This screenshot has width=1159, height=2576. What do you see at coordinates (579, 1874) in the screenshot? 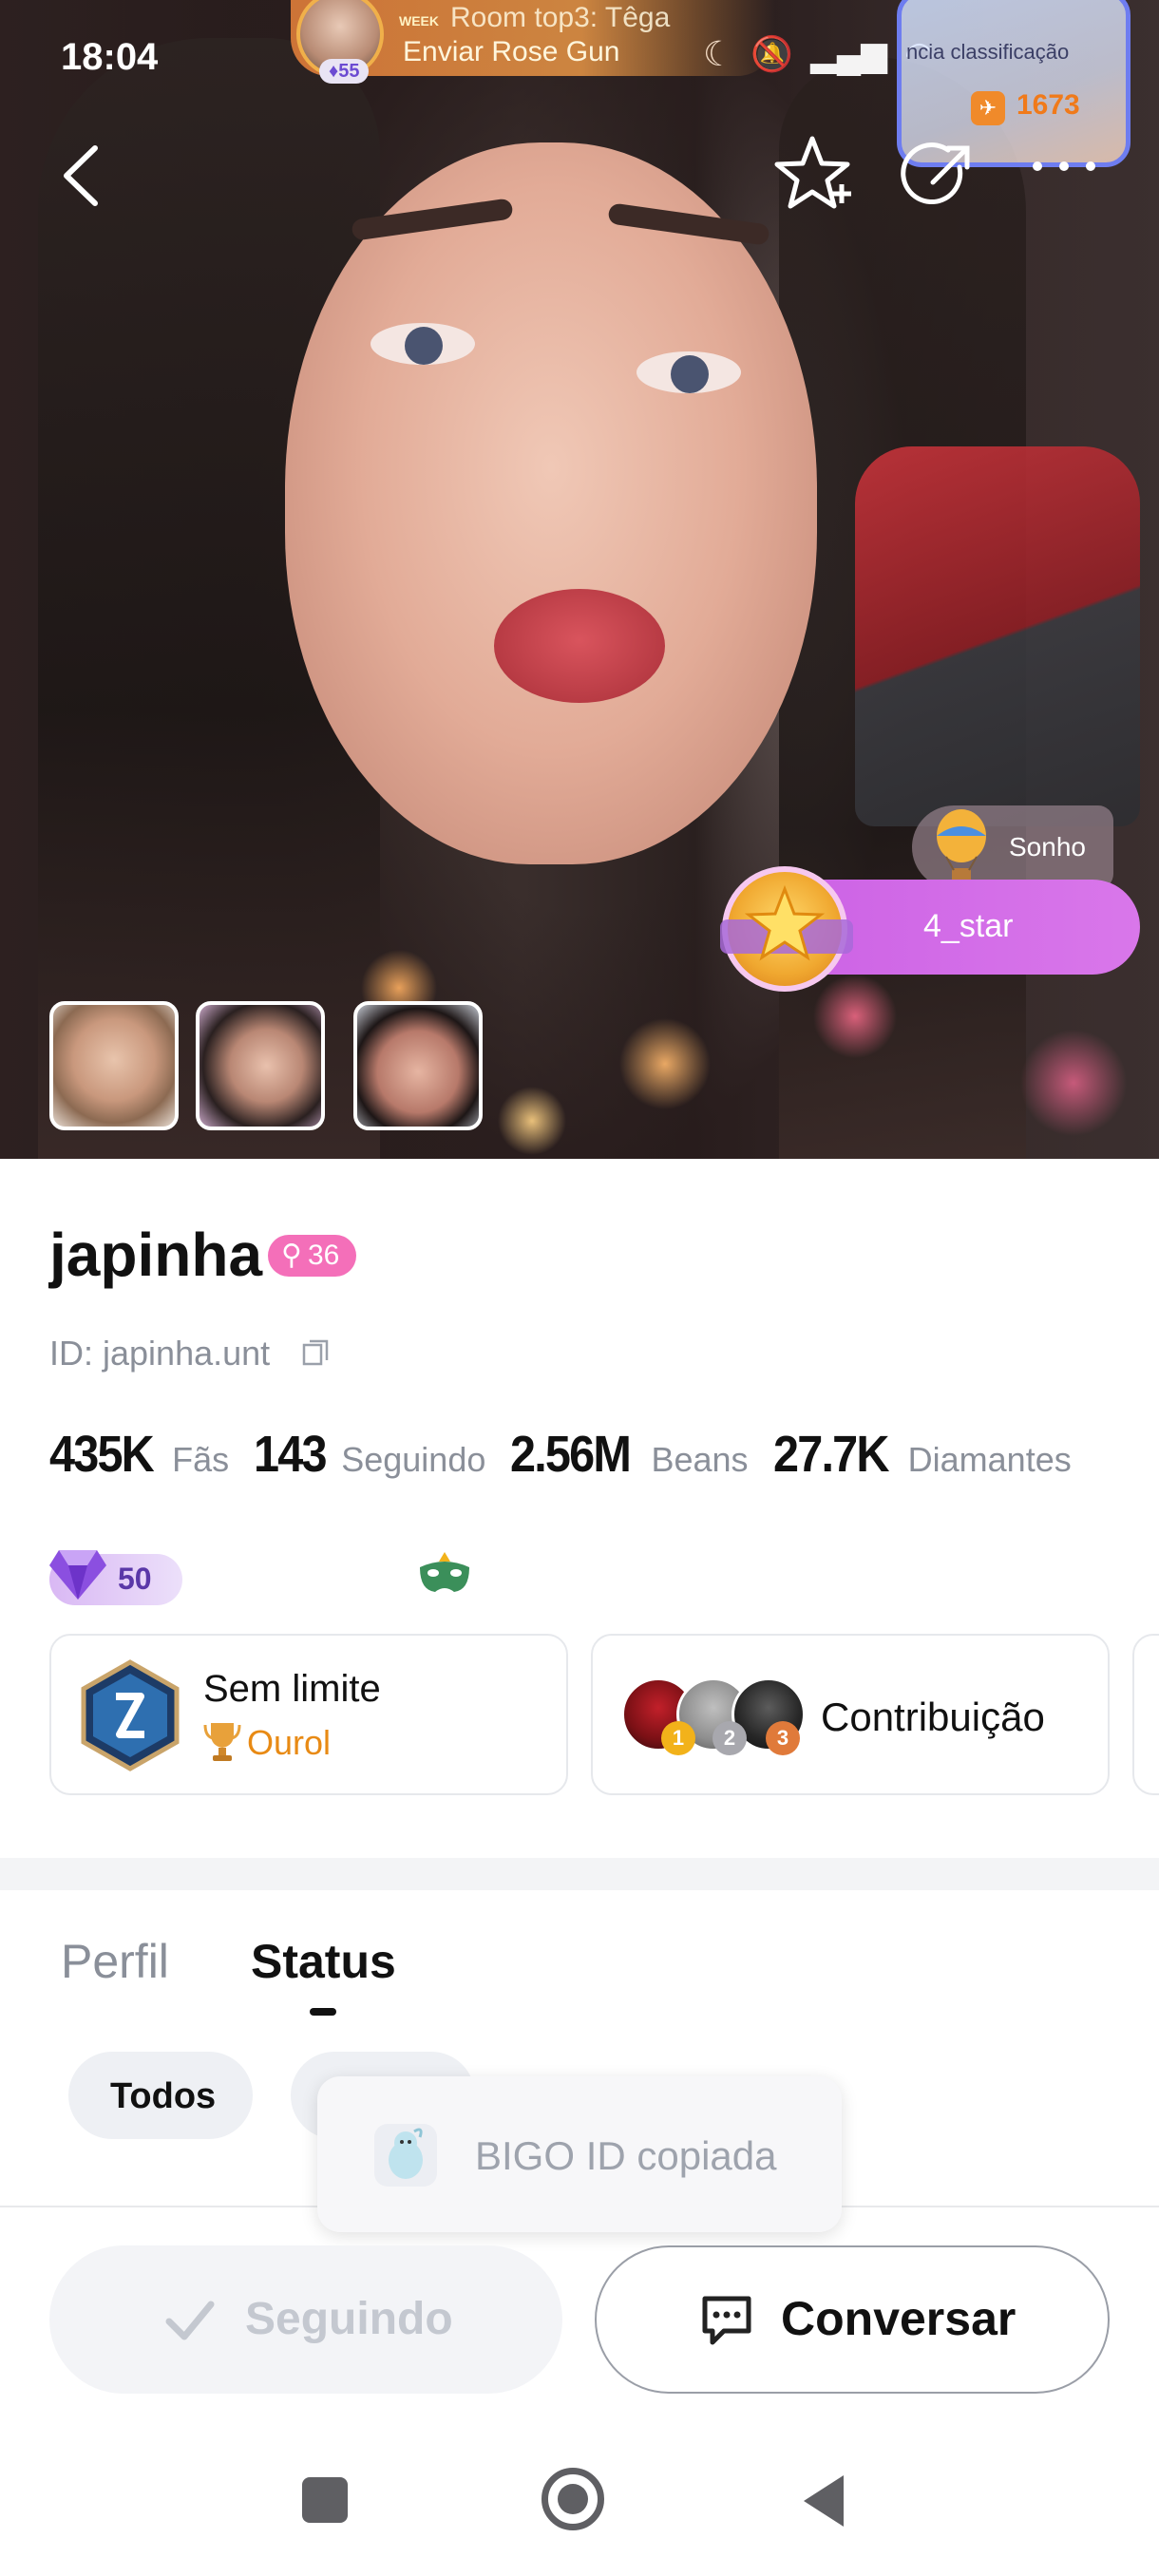
I see `section-divider` at bounding box center [579, 1874].